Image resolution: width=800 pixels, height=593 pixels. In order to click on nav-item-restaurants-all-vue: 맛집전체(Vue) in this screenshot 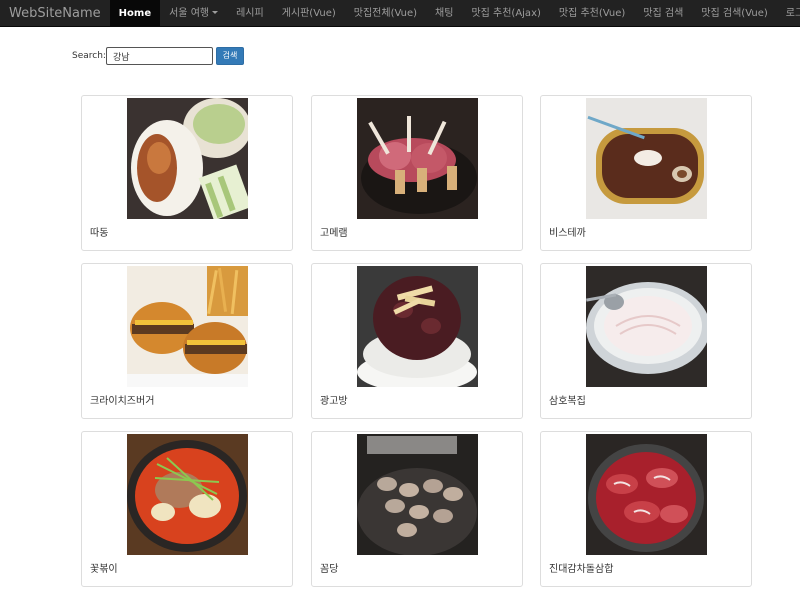, I will do `click(385, 13)`.